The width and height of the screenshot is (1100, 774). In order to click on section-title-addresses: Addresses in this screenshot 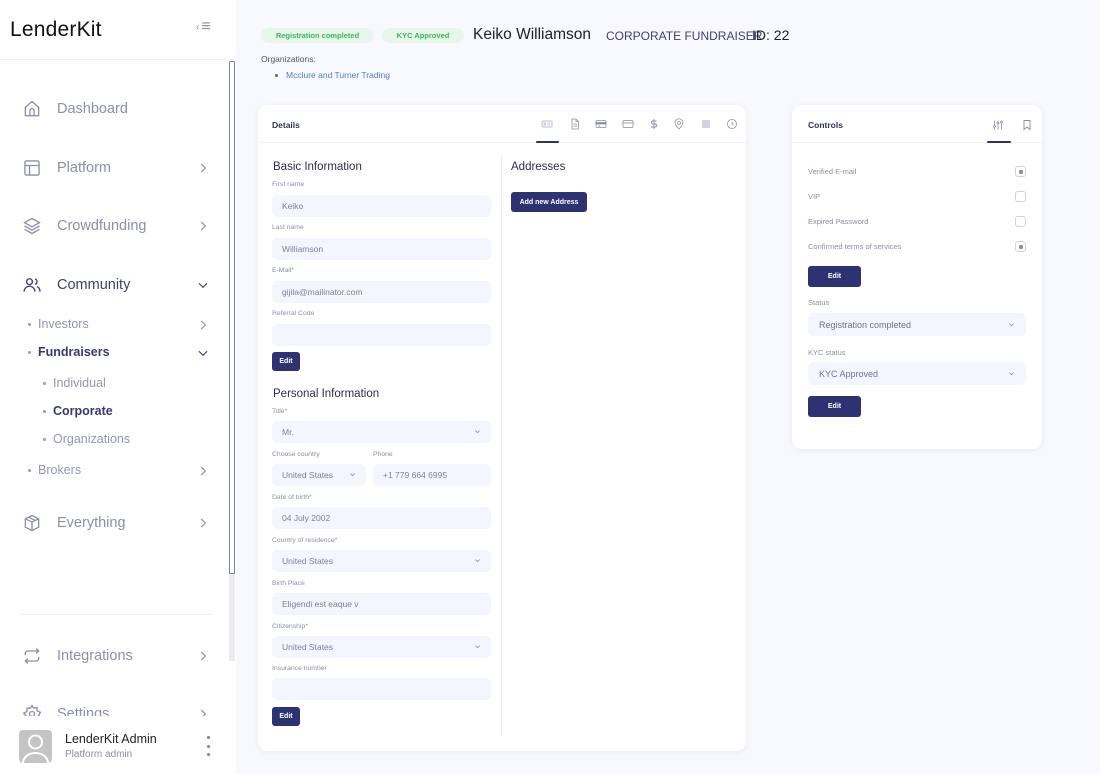, I will do `click(538, 167)`.